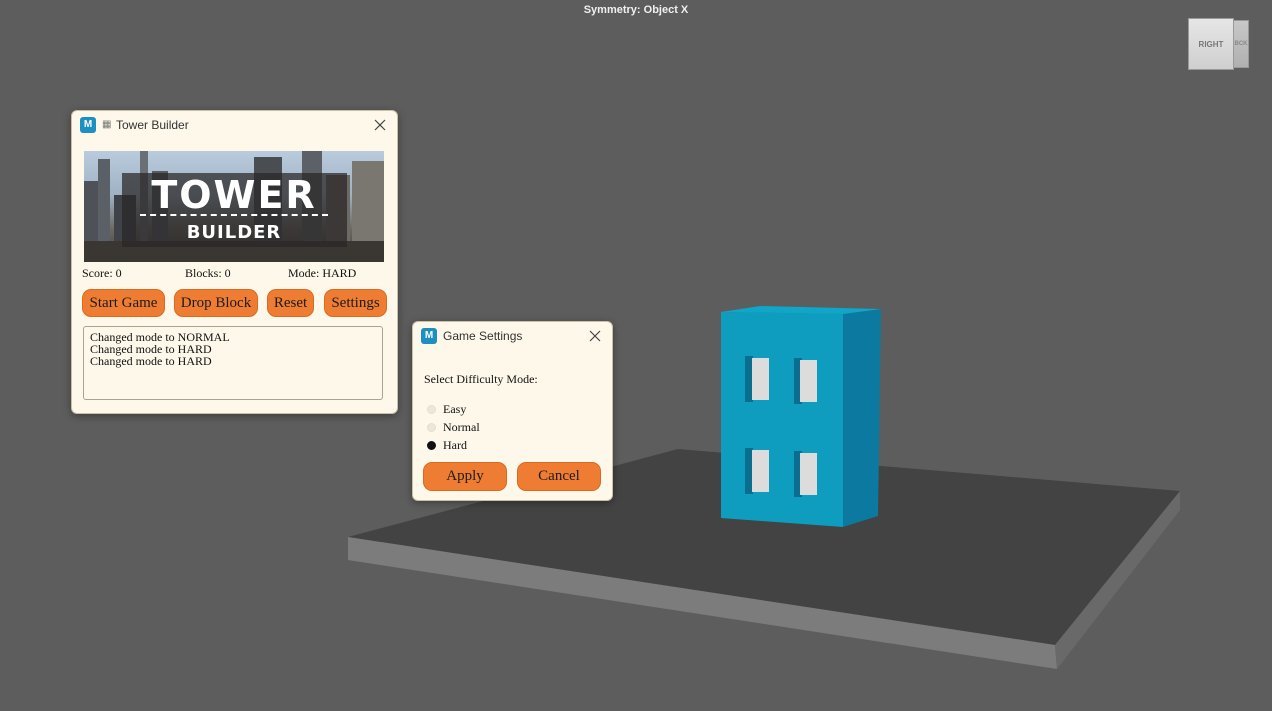  I want to click on building-side, so click(862, 418).